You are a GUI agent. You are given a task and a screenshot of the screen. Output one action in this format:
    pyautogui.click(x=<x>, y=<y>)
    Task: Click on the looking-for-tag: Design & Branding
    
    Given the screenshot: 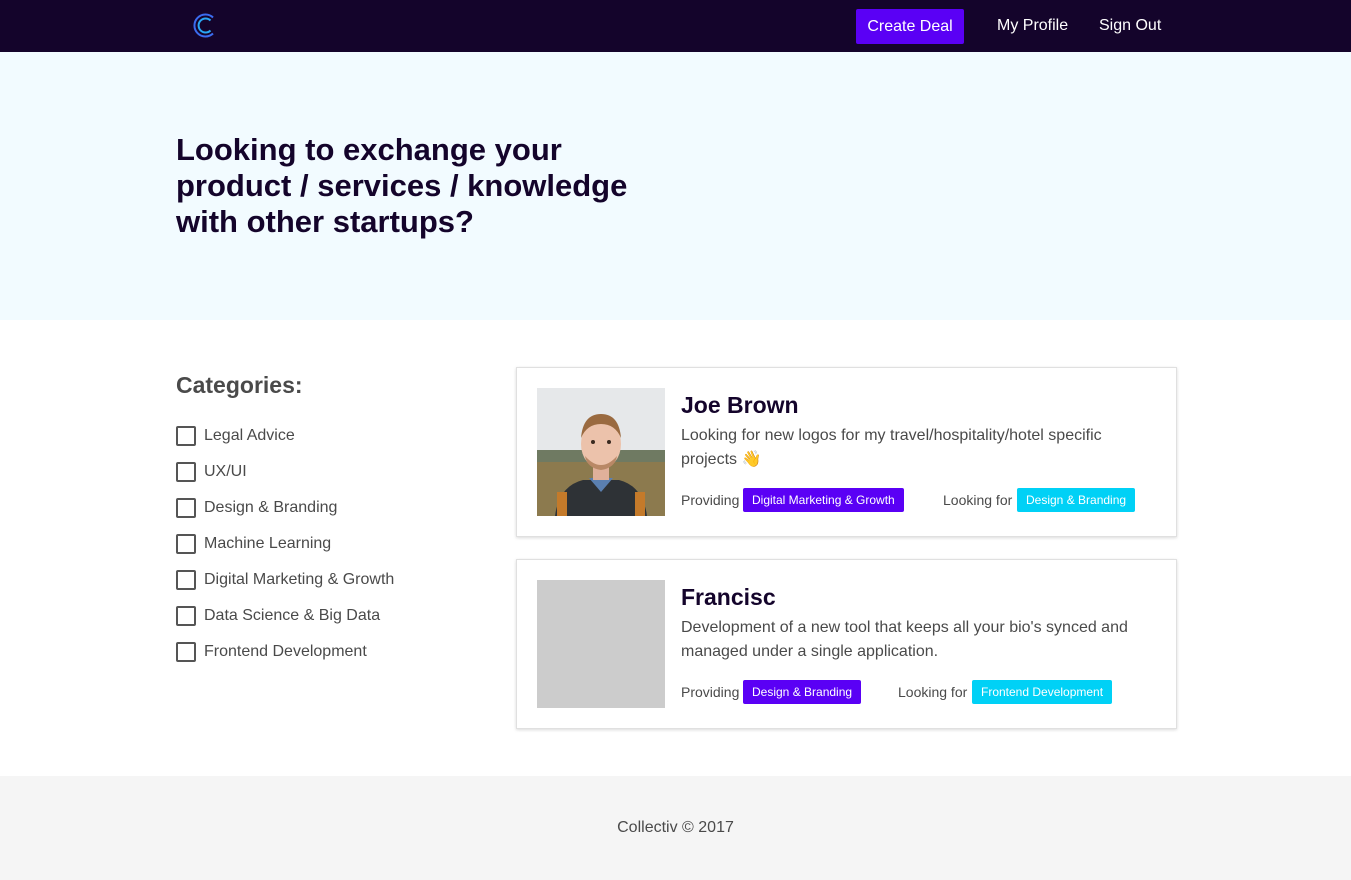 What is the action you would take?
    pyautogui.click(x=1076, y=500)
    